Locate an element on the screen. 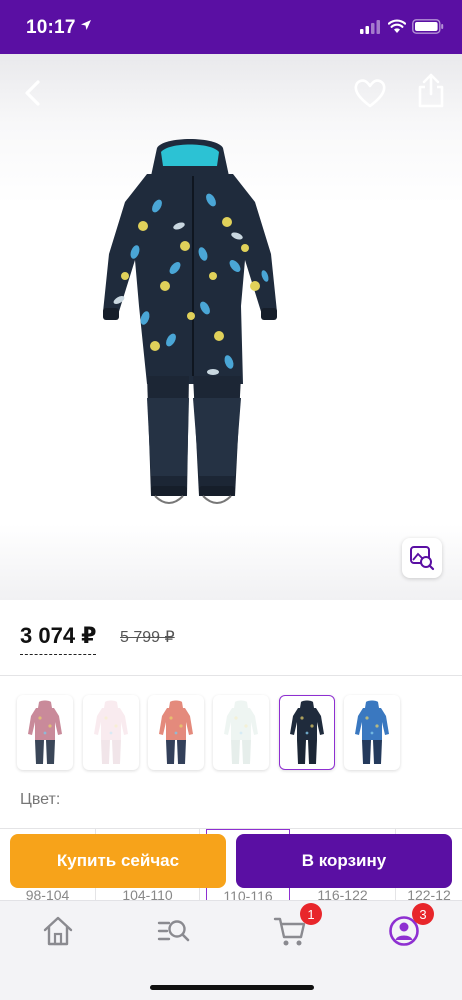  home-indicator is located at coordinates (232, 987).